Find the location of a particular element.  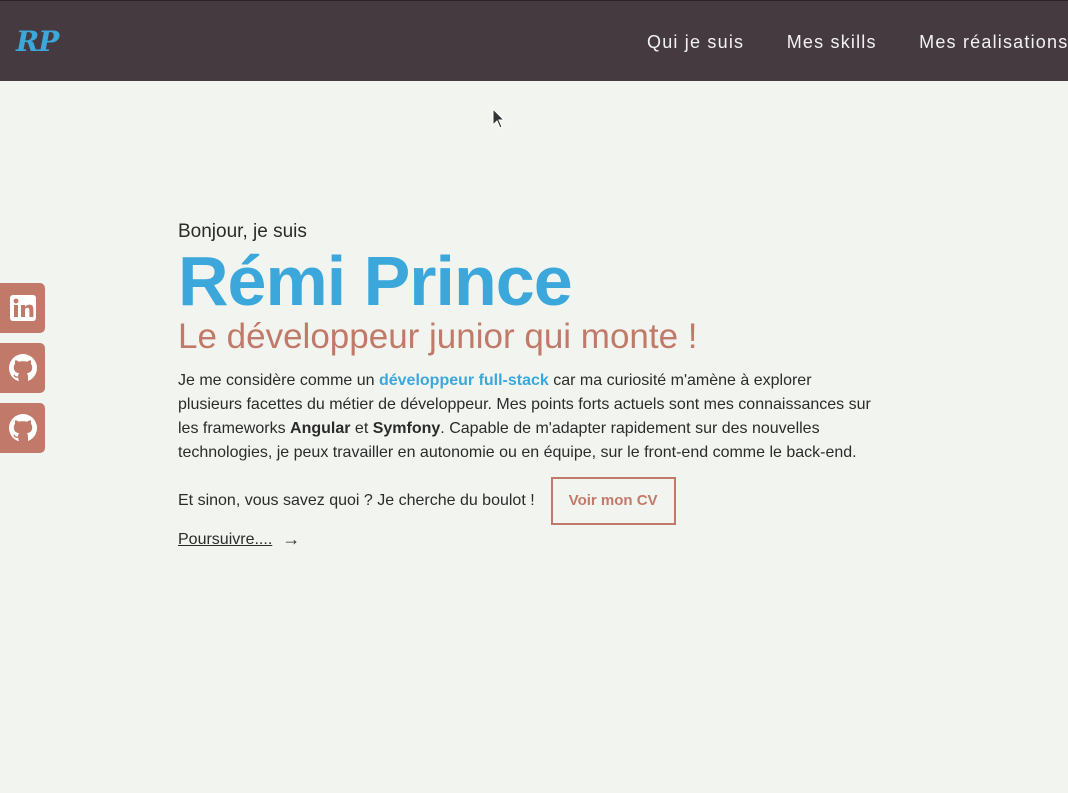

greeting: Bonjour, je suis is located at coordinates (242, 231).